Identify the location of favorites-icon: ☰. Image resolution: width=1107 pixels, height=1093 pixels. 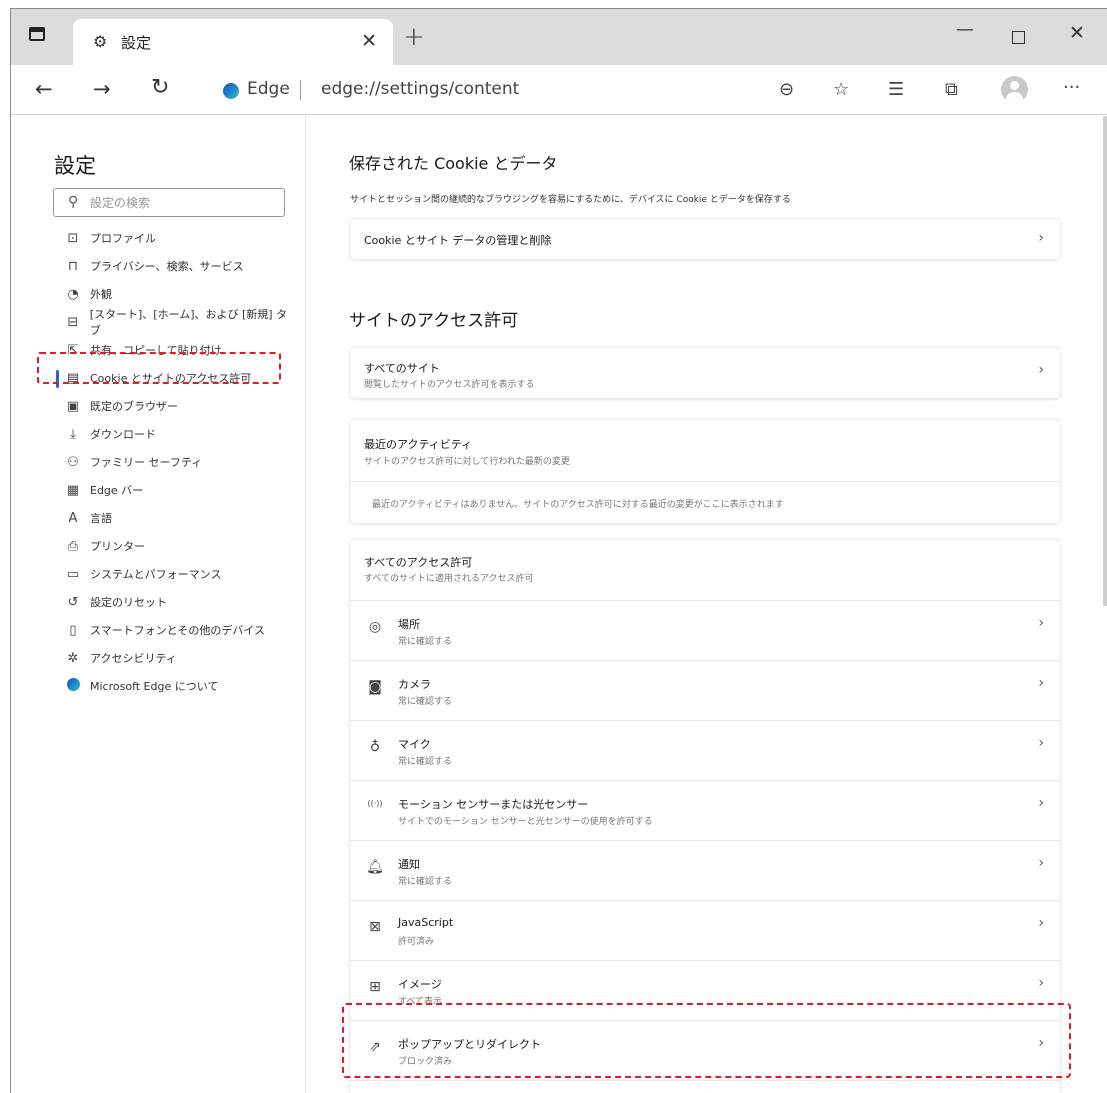
(896, 89).